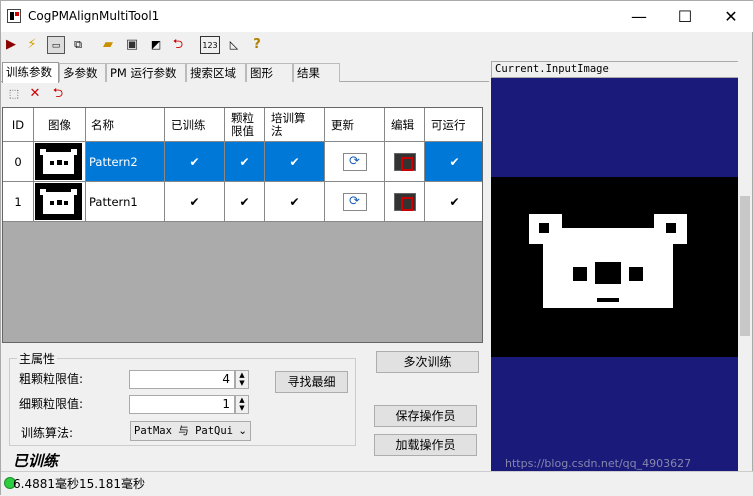 This screenshot has width=753, height=496. Describe the element at coordinates (377, 45) in the screenshot. I see `main-toolbar: ▶ ⚡ ▭ ⧉ ▰ ▣ ◩ ⮌ 123 ◺ ?` at that location.